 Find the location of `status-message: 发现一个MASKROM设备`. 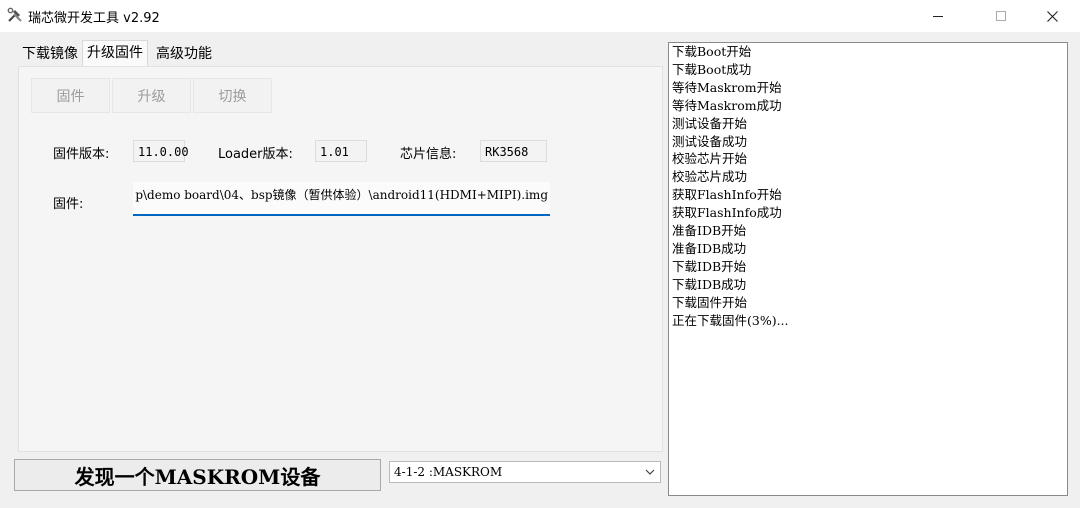

status-message: 发现一个MASKROM设备 is located at coordinates (197, 475).